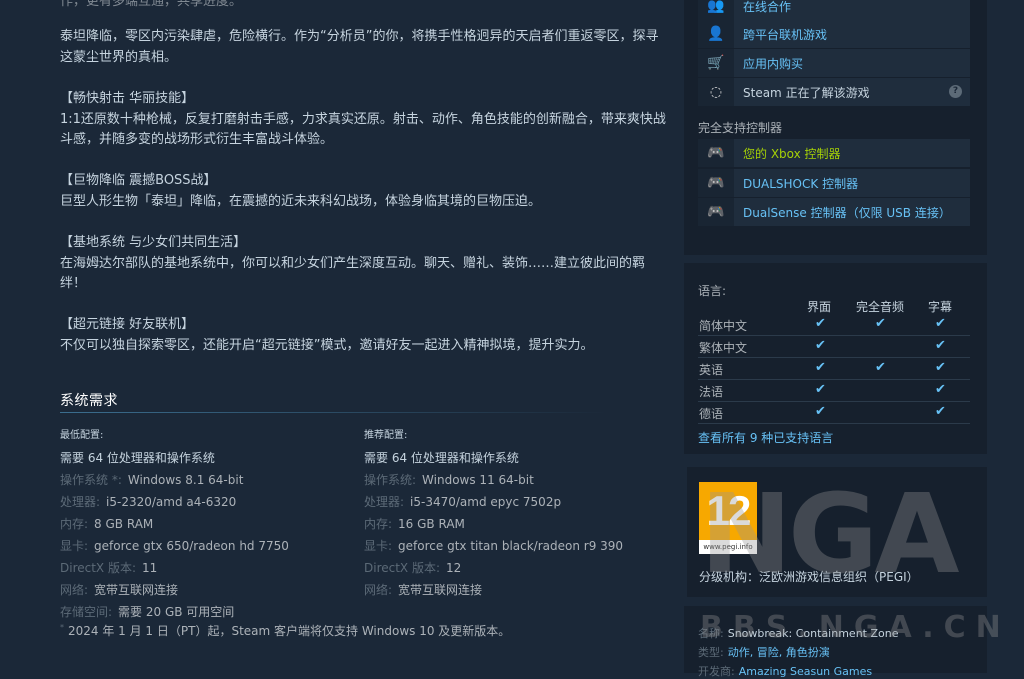 The height and width of the screenshot is (679, 1024). Describe the element at coordinates (712, 291) in the screenshot. I see `languages-title: 语言:` at that location.